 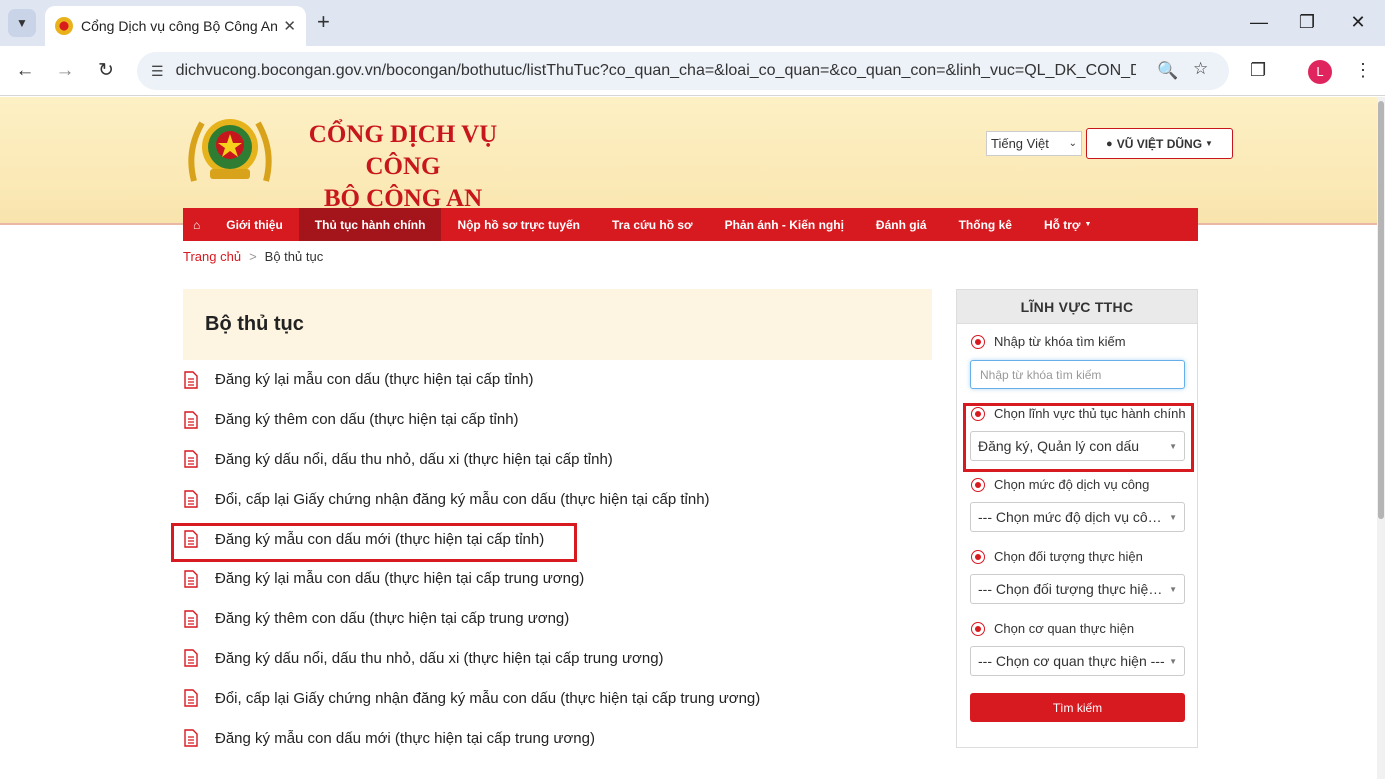 I want to click on site-title: CỔNG DỊCH VỤ CÔNG BỘ CÔNG AN, so click(x=403, y=167).